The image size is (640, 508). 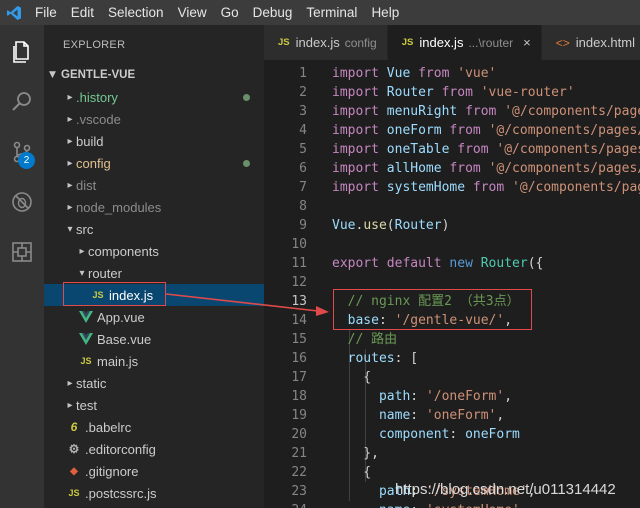 I want to click on line-number: 18, so click(x=299, y=396).